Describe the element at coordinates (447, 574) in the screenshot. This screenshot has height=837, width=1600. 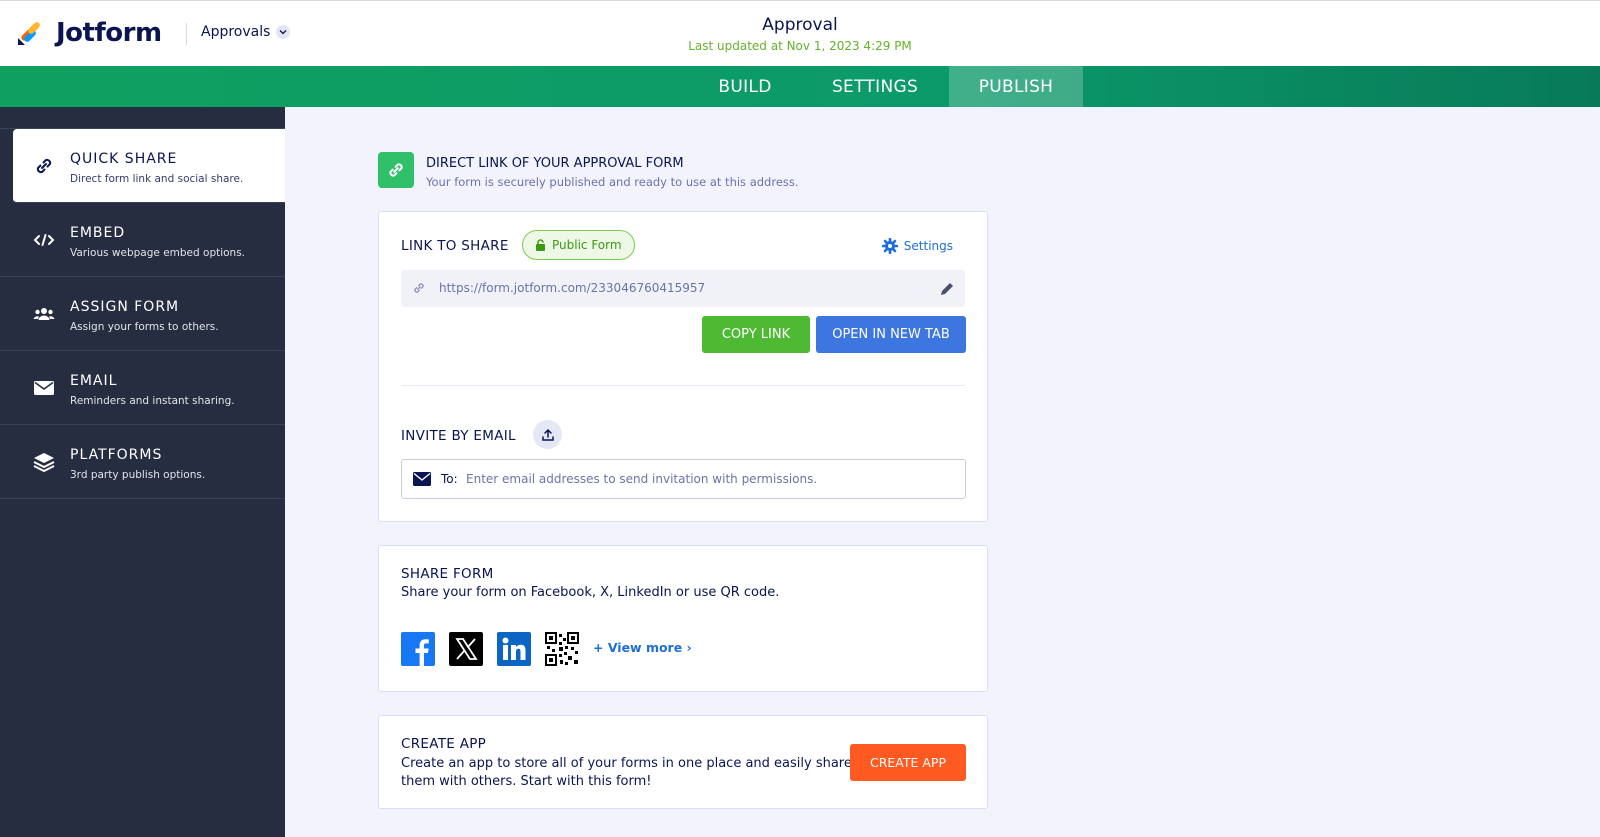
I see `share-form-title: SHARE FORM` at that location.